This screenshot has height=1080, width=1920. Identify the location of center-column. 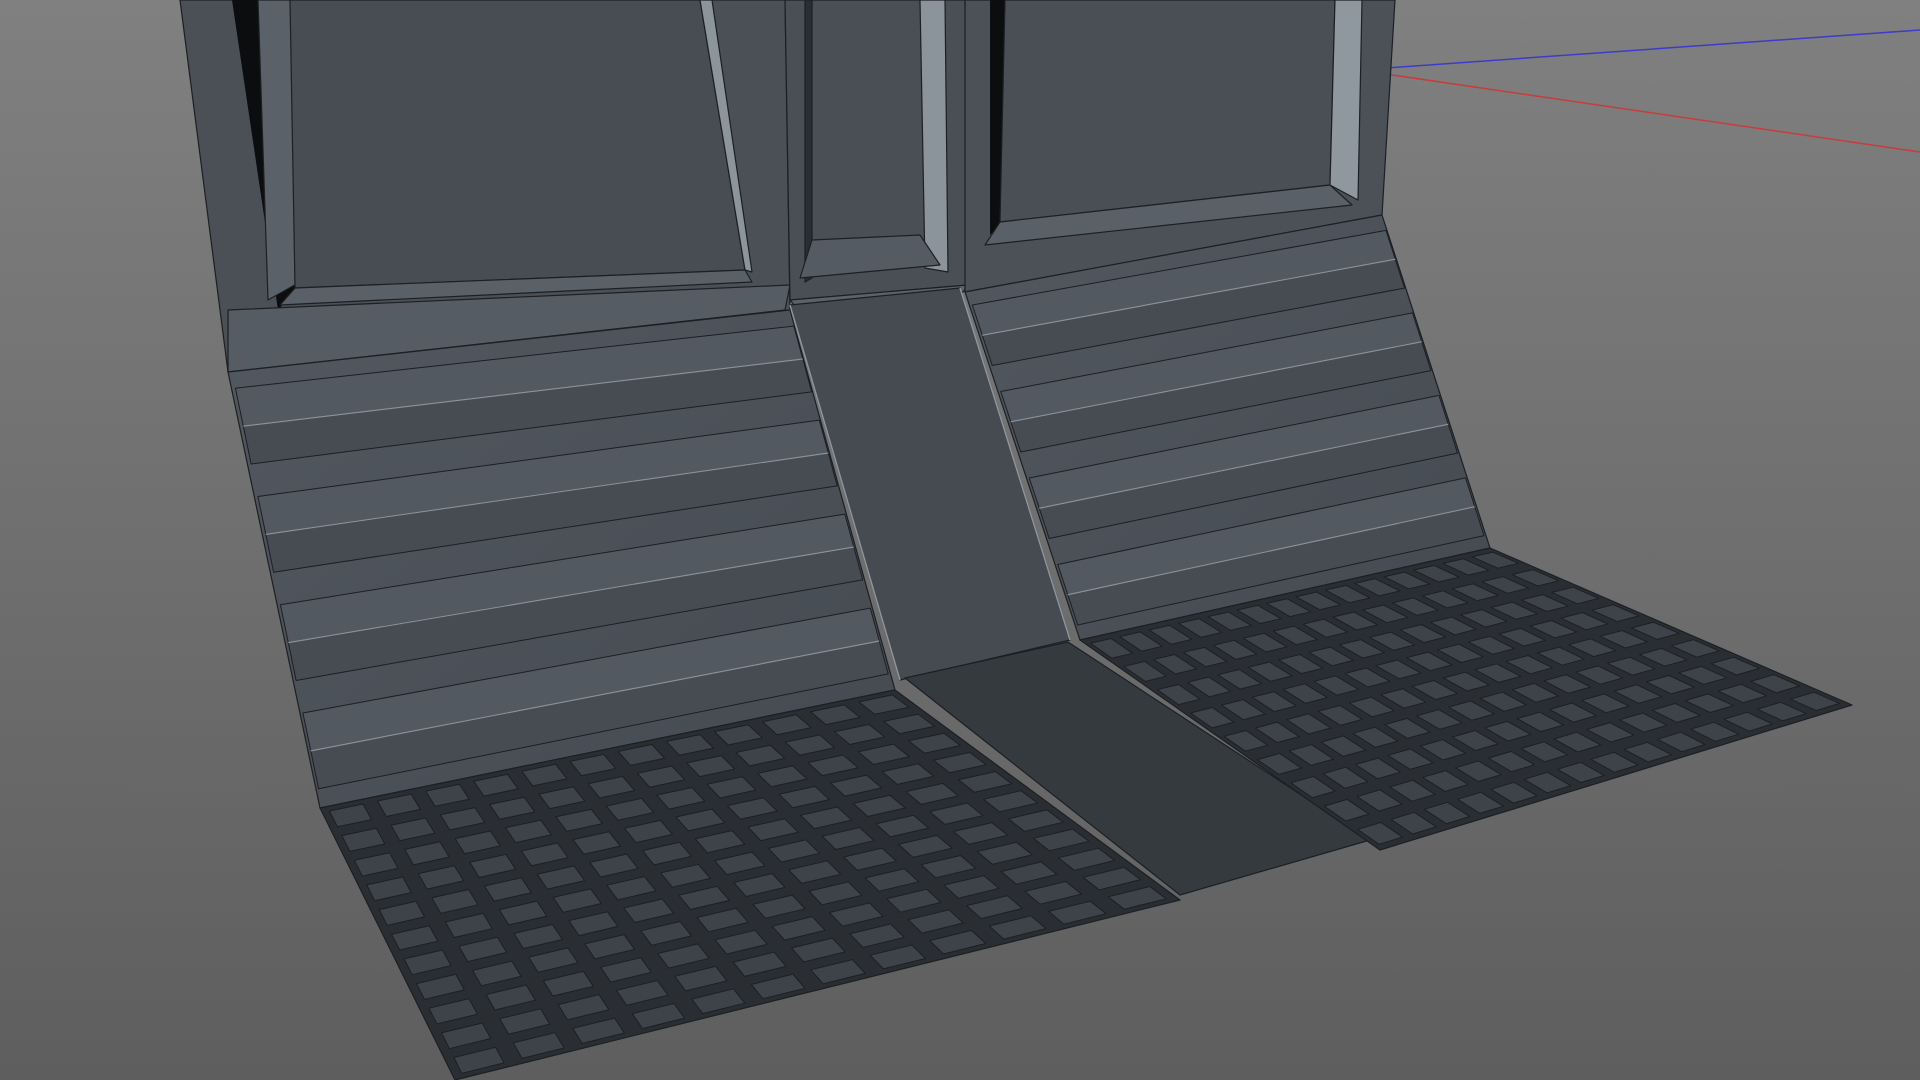
(876, 153).